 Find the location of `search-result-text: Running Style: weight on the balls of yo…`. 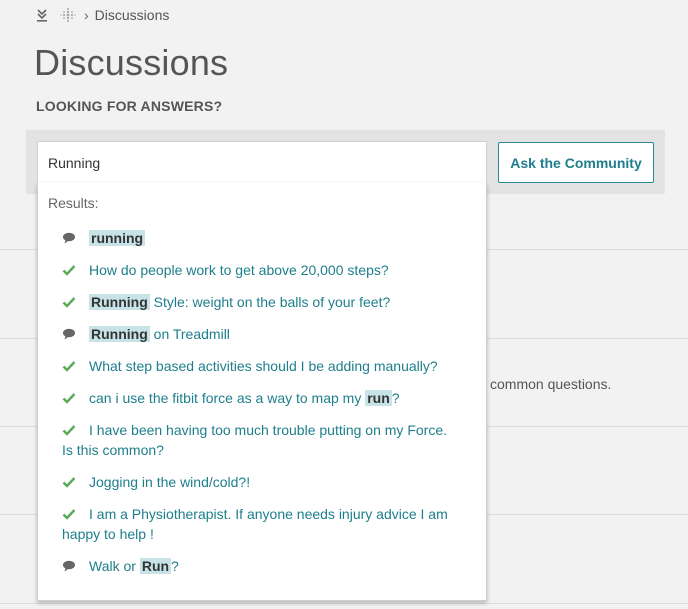

search-result-text: Running Style: weight on the balls of yo… is located at coordinates (263, 302).